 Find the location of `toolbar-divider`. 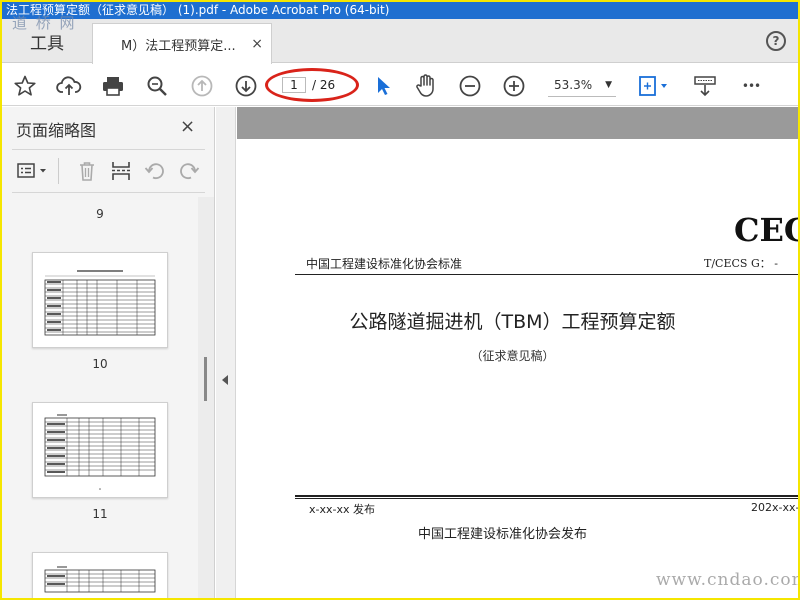

toolbar-divider is located at coordinates (58, 171).